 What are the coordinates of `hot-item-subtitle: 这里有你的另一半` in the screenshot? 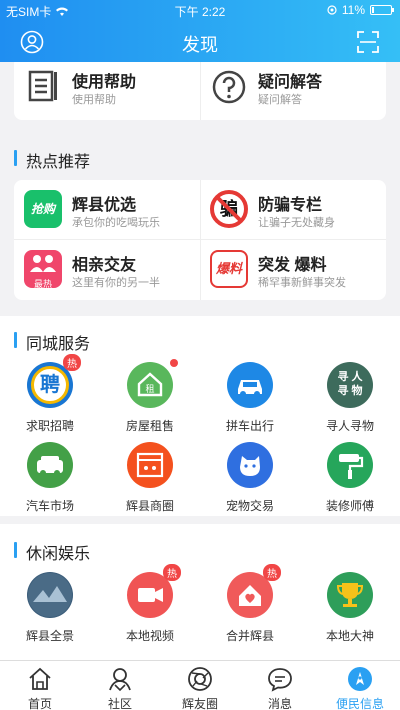 It's located at (116, 283).